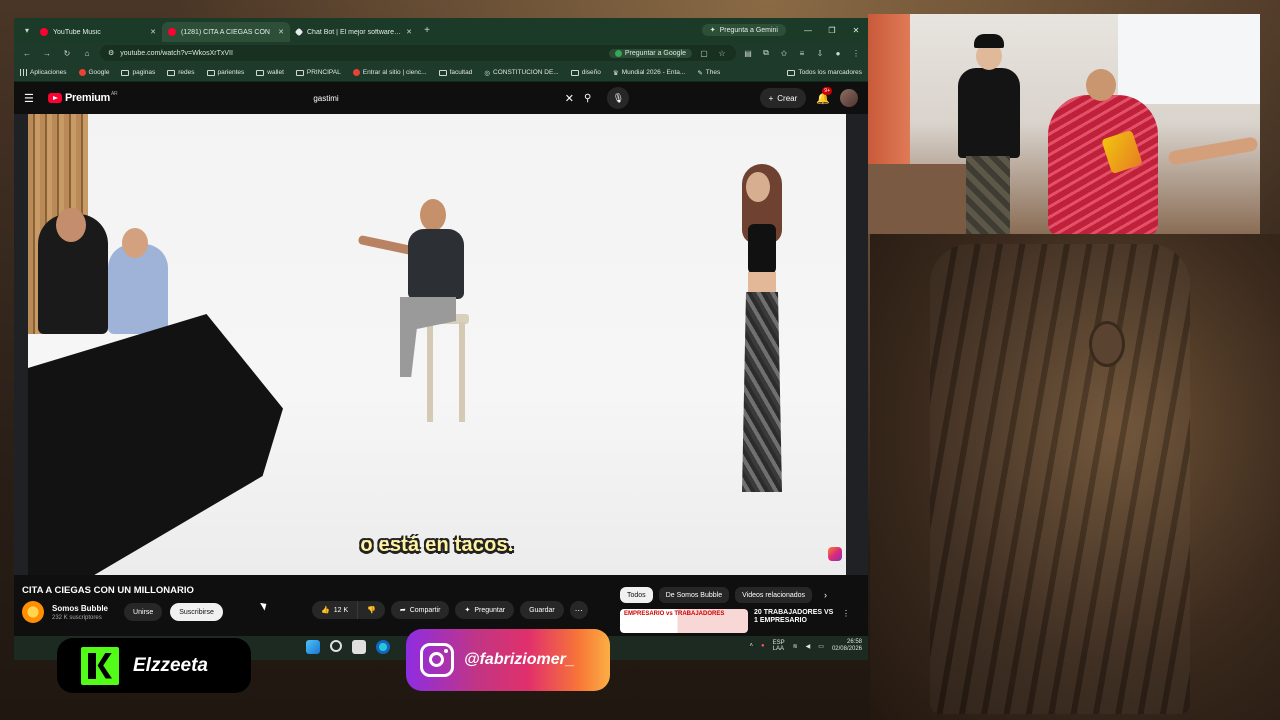 This screenshot has width=1280, height=720. What do you see at coordinates (808, 30) in the screenshot?
I see `minimize-button: —` at bounding box center [808, 30].